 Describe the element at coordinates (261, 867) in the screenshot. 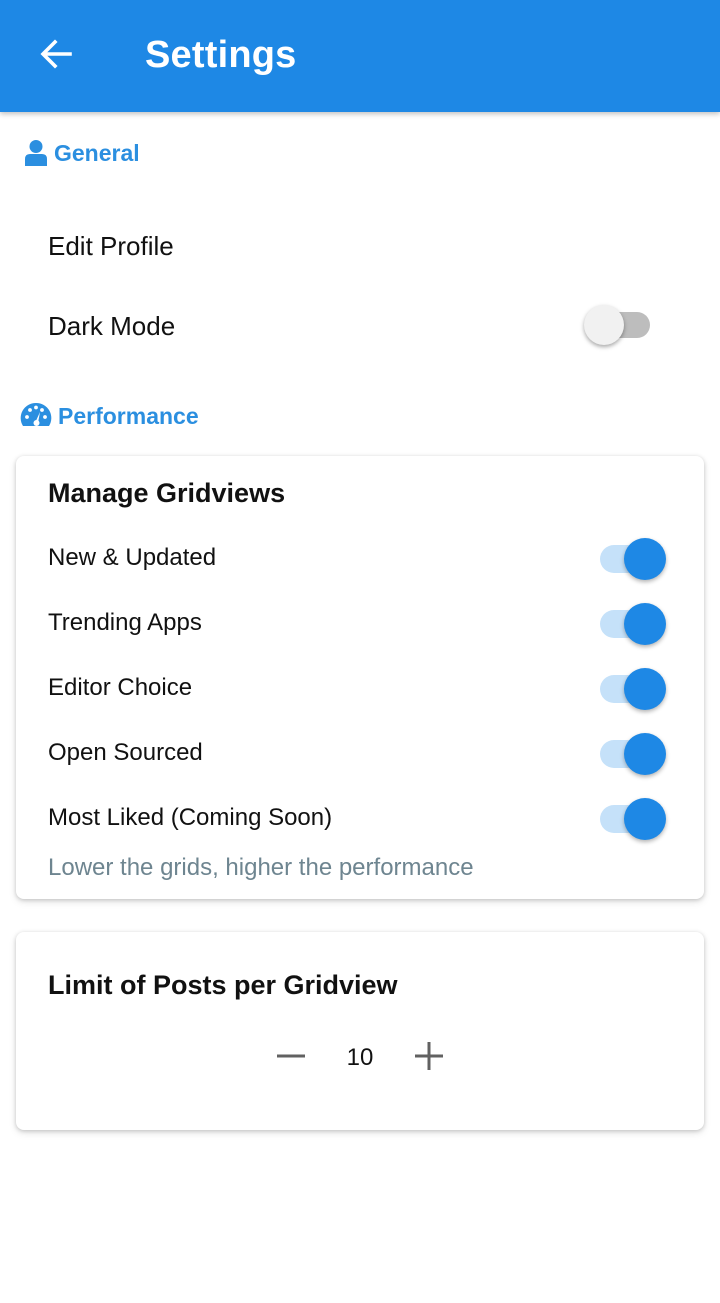

I see `performance-hint: Lower the grids, higher the performance` at that location.